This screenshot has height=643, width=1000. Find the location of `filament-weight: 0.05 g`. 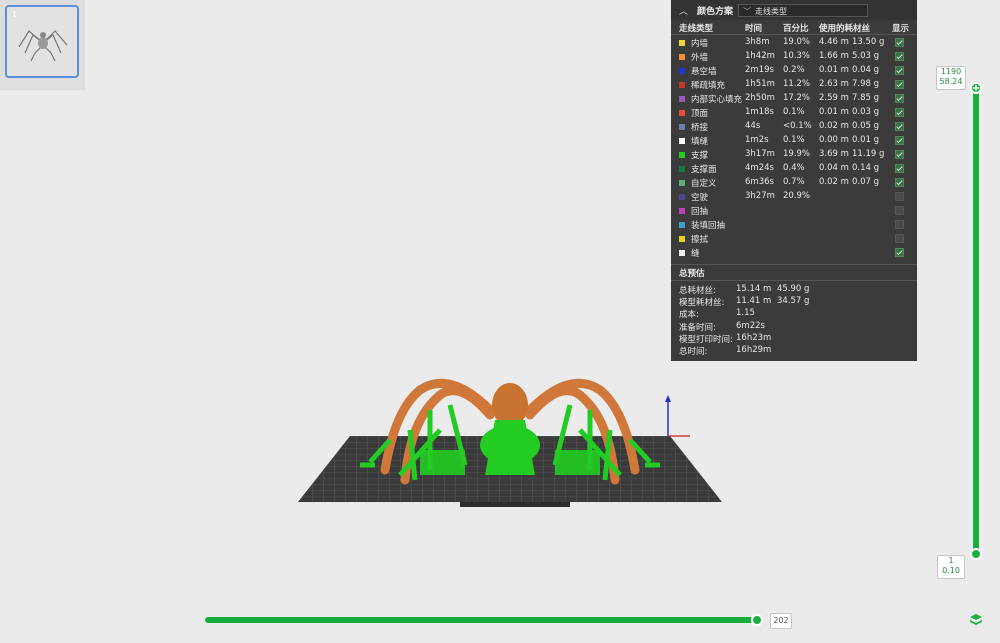

filament-weight: 0.05 g is located at coordinates (866, 126).